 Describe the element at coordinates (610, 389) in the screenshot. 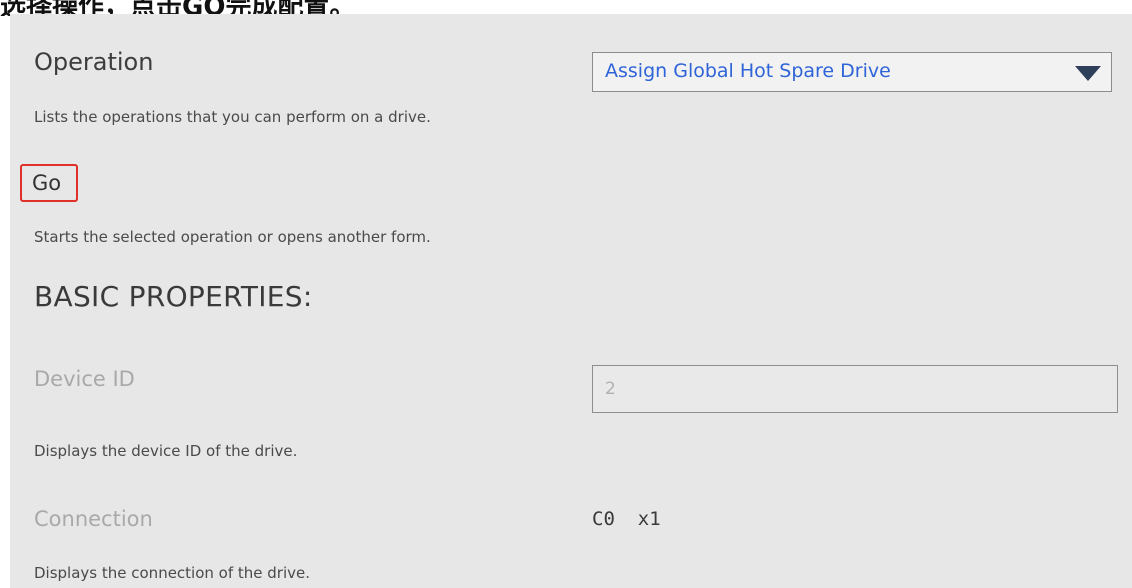

I see `device-id-value: 2` at that location.